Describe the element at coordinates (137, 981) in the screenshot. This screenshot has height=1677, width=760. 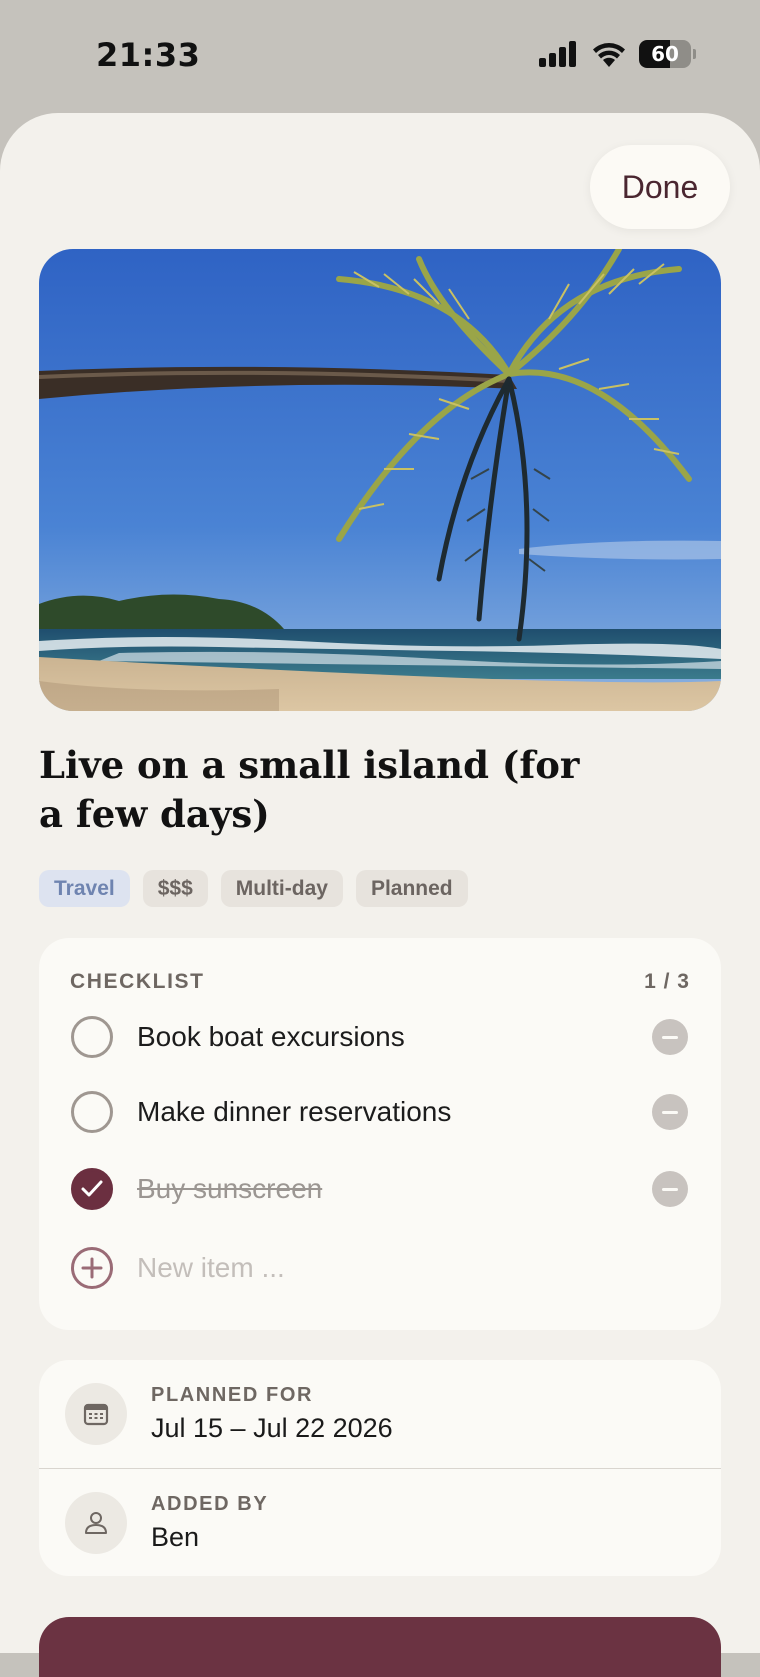
I see `checklist-heading: CHECKLIST` at that location.